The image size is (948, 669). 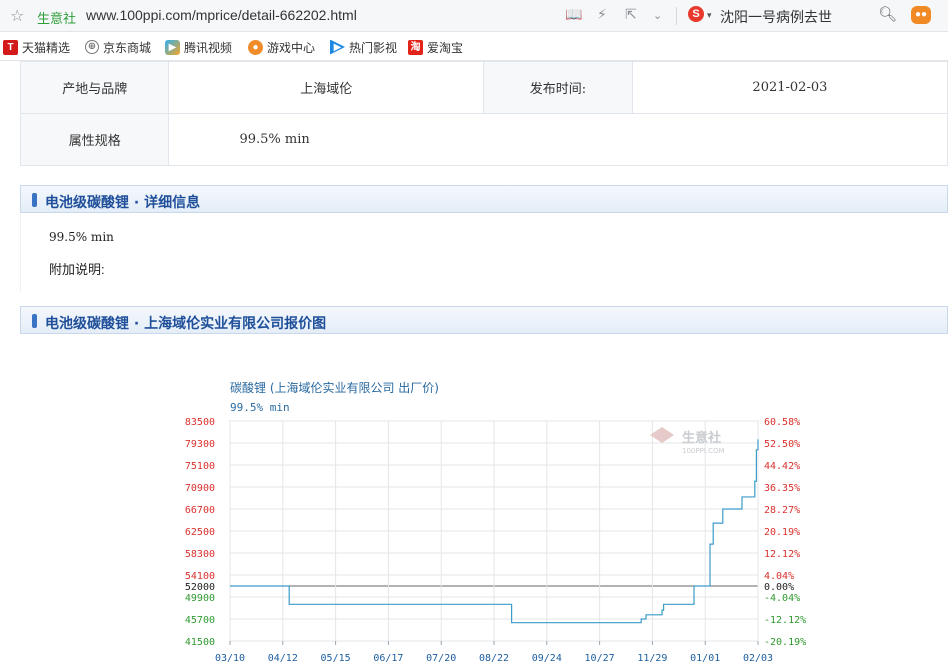 What do you see at coordinates (547, 658) in the screenshot?
I see `x-tick-label: 09/24` at bounding box center [547, 658].